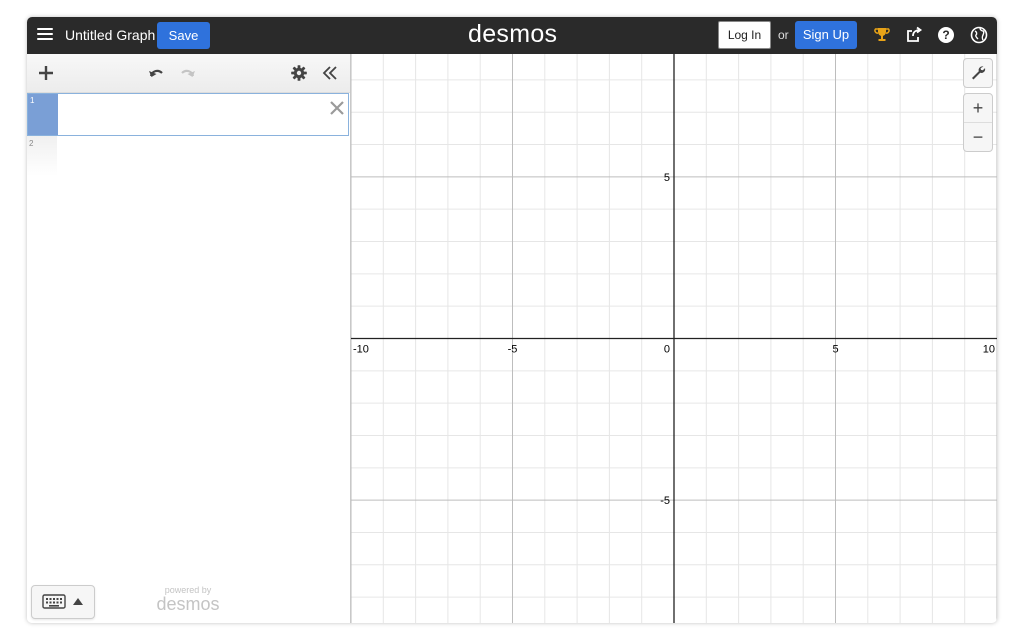 Image resolution: width=1024 pixels, height=640 pixels. I want to click on settings-icon, so click(299, 73).